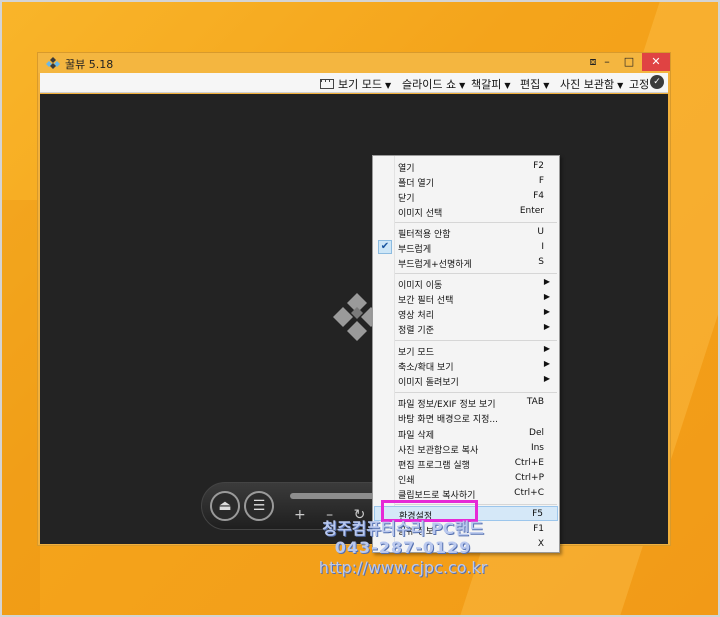 Image resolution: width=720 pixels, height=617 pixels. I want to click on menu-item-smooth-sharpen: 부드럽게+선명하게 S, so click(466, 262).